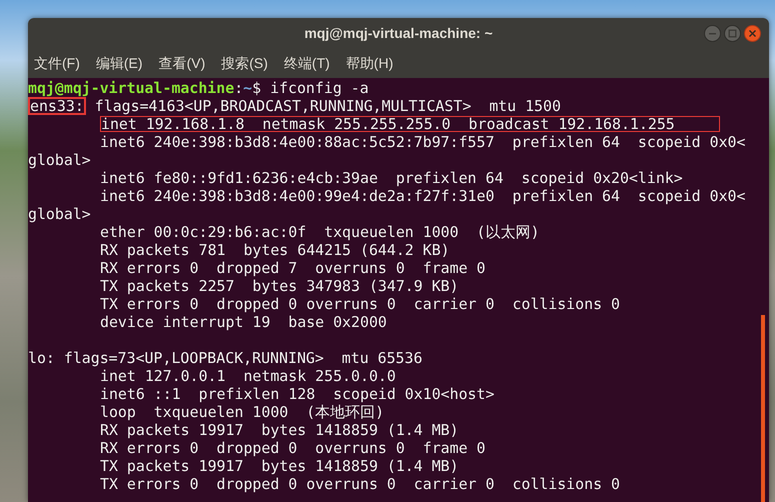 The height and width of the screenshot is (502, 775). I want to click on highlighted-text: inet 192.168.1.8 netmask 255.255.255.0 broadcast 192.168.1.255, so click(410, 124).